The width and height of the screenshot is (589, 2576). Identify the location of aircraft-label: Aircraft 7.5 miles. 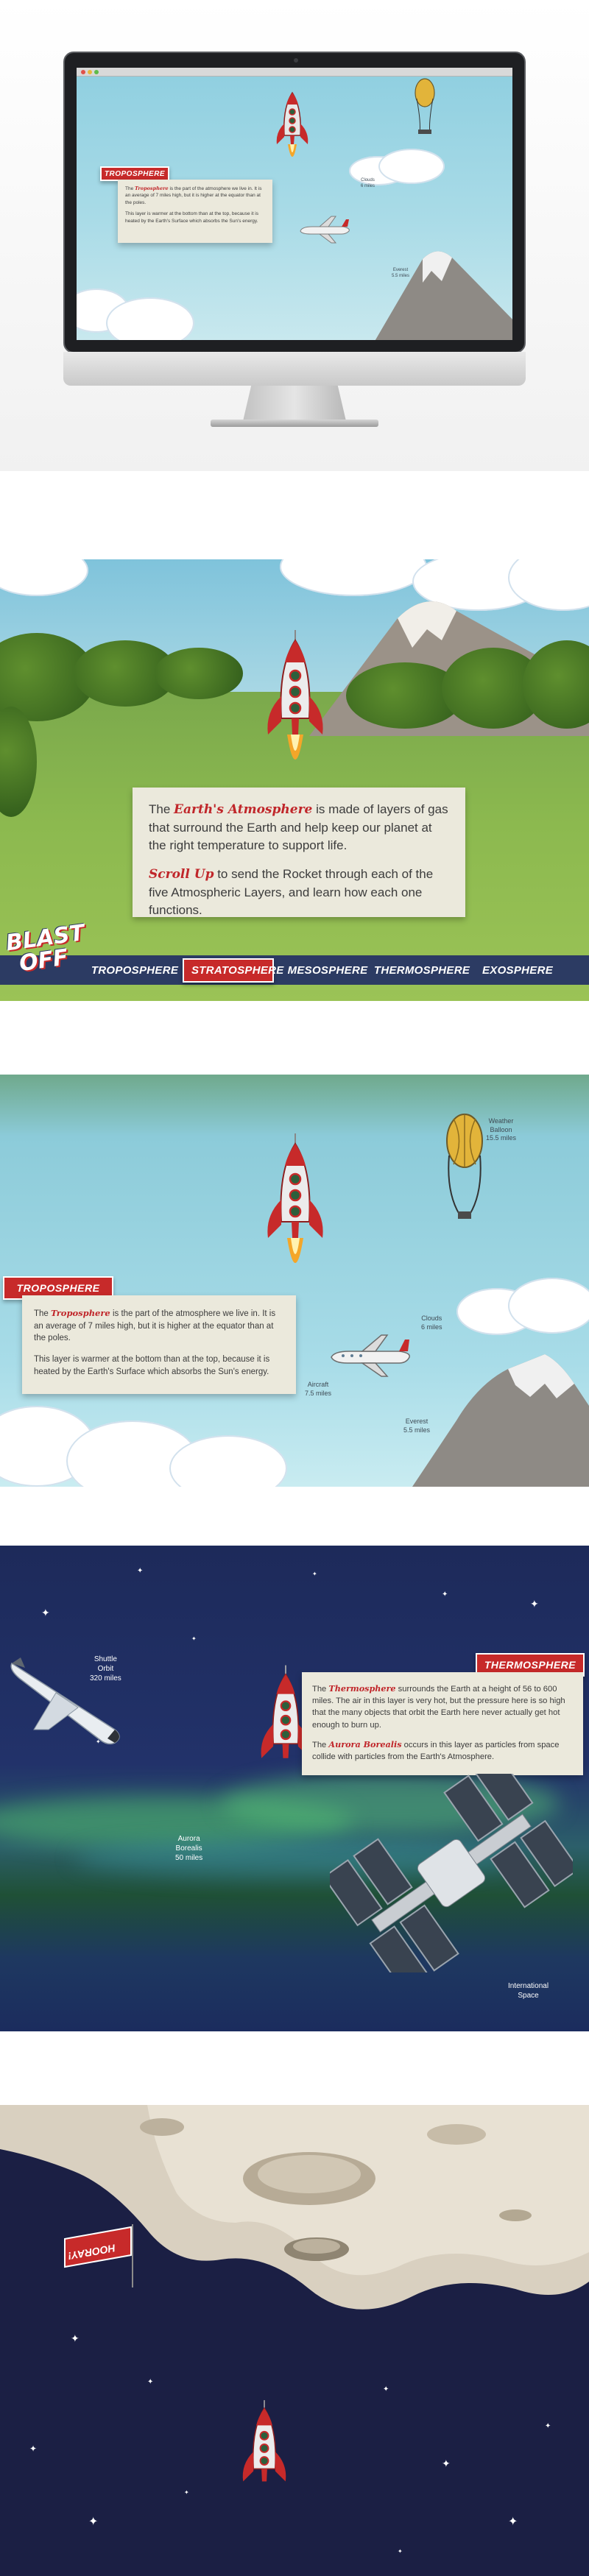
(318, 1389).